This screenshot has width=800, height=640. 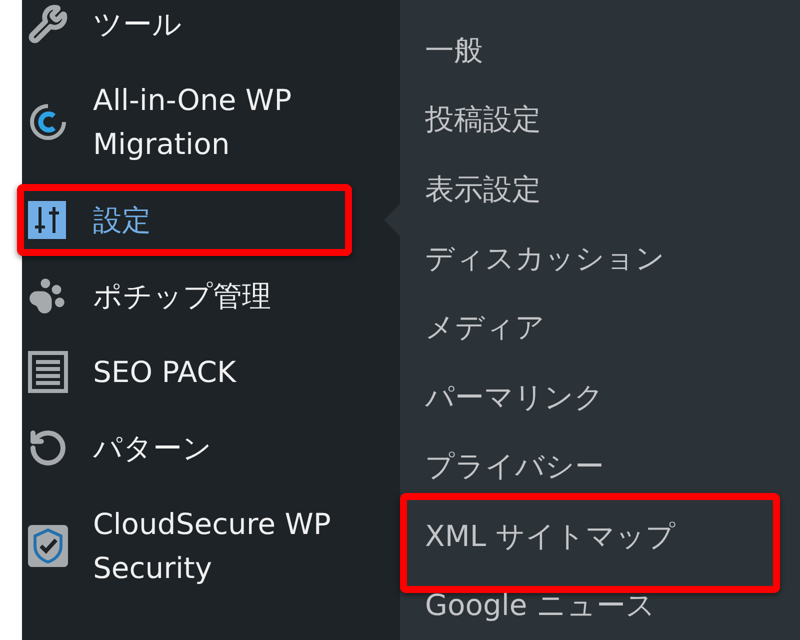 I want to click on list-icon, so click(x=48, y=372).